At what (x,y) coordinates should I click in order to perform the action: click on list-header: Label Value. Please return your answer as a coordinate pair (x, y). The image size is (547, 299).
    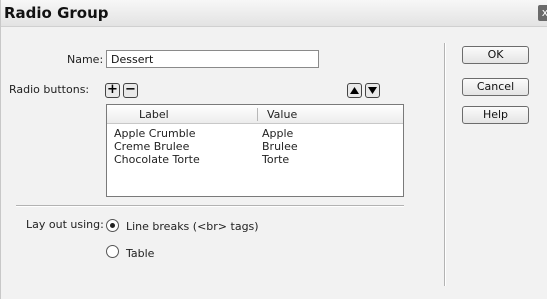
    Looking at the image, I should click on (255, 114).